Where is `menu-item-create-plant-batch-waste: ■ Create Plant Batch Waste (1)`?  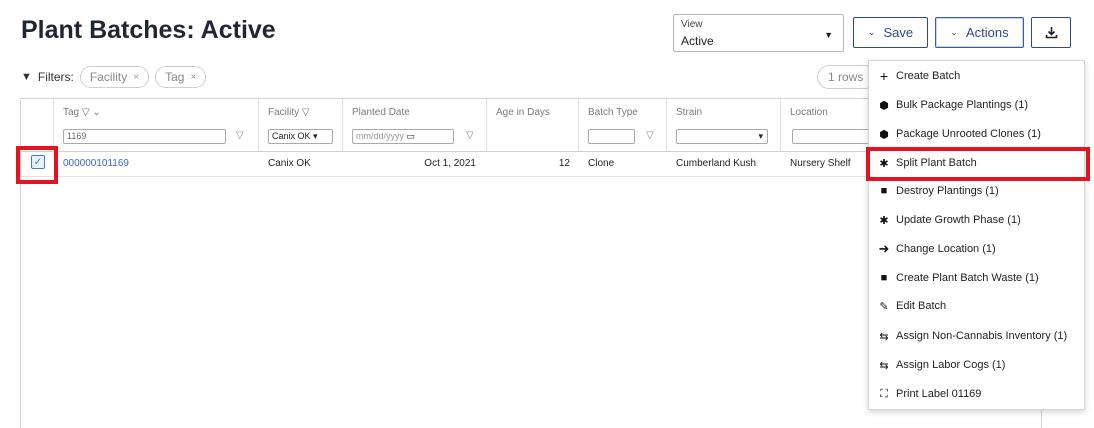
menu-item-create-plant-batch-waste: ■ Create Plant Batch Waste (1) is located at coordinates (977, 278).